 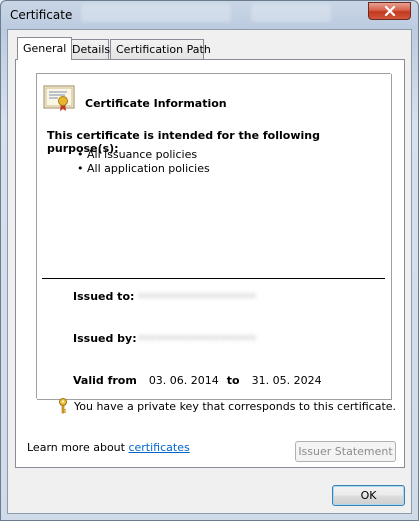 I want to click on tab-details: Details, so click(x=88, y=49).